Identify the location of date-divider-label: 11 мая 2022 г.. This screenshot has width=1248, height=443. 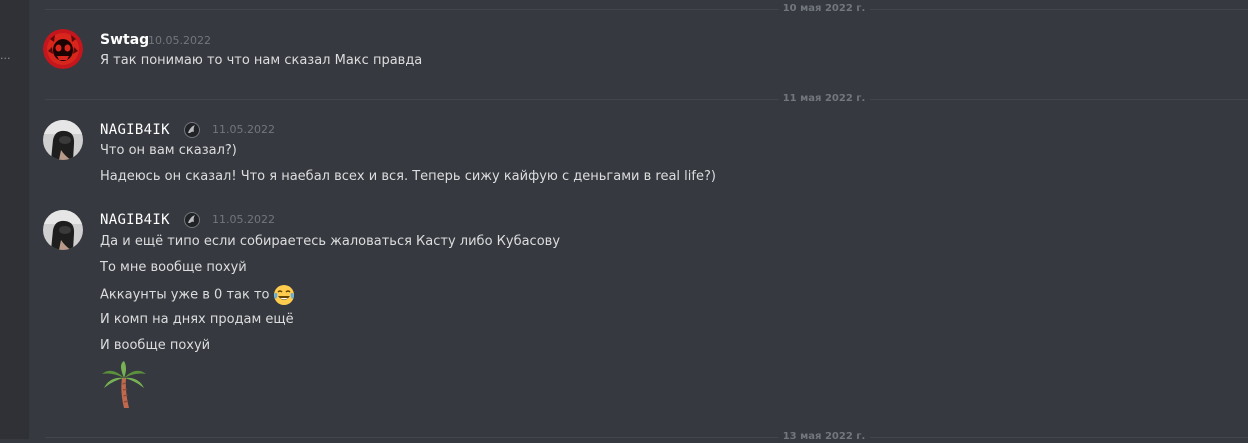
(824, 99).